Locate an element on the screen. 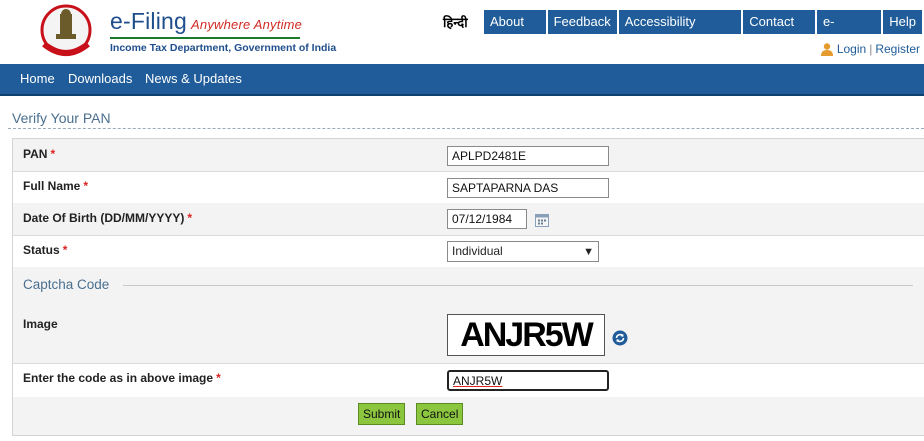  chevron-down-icon: ▼ is located at coordinates (588, 252).